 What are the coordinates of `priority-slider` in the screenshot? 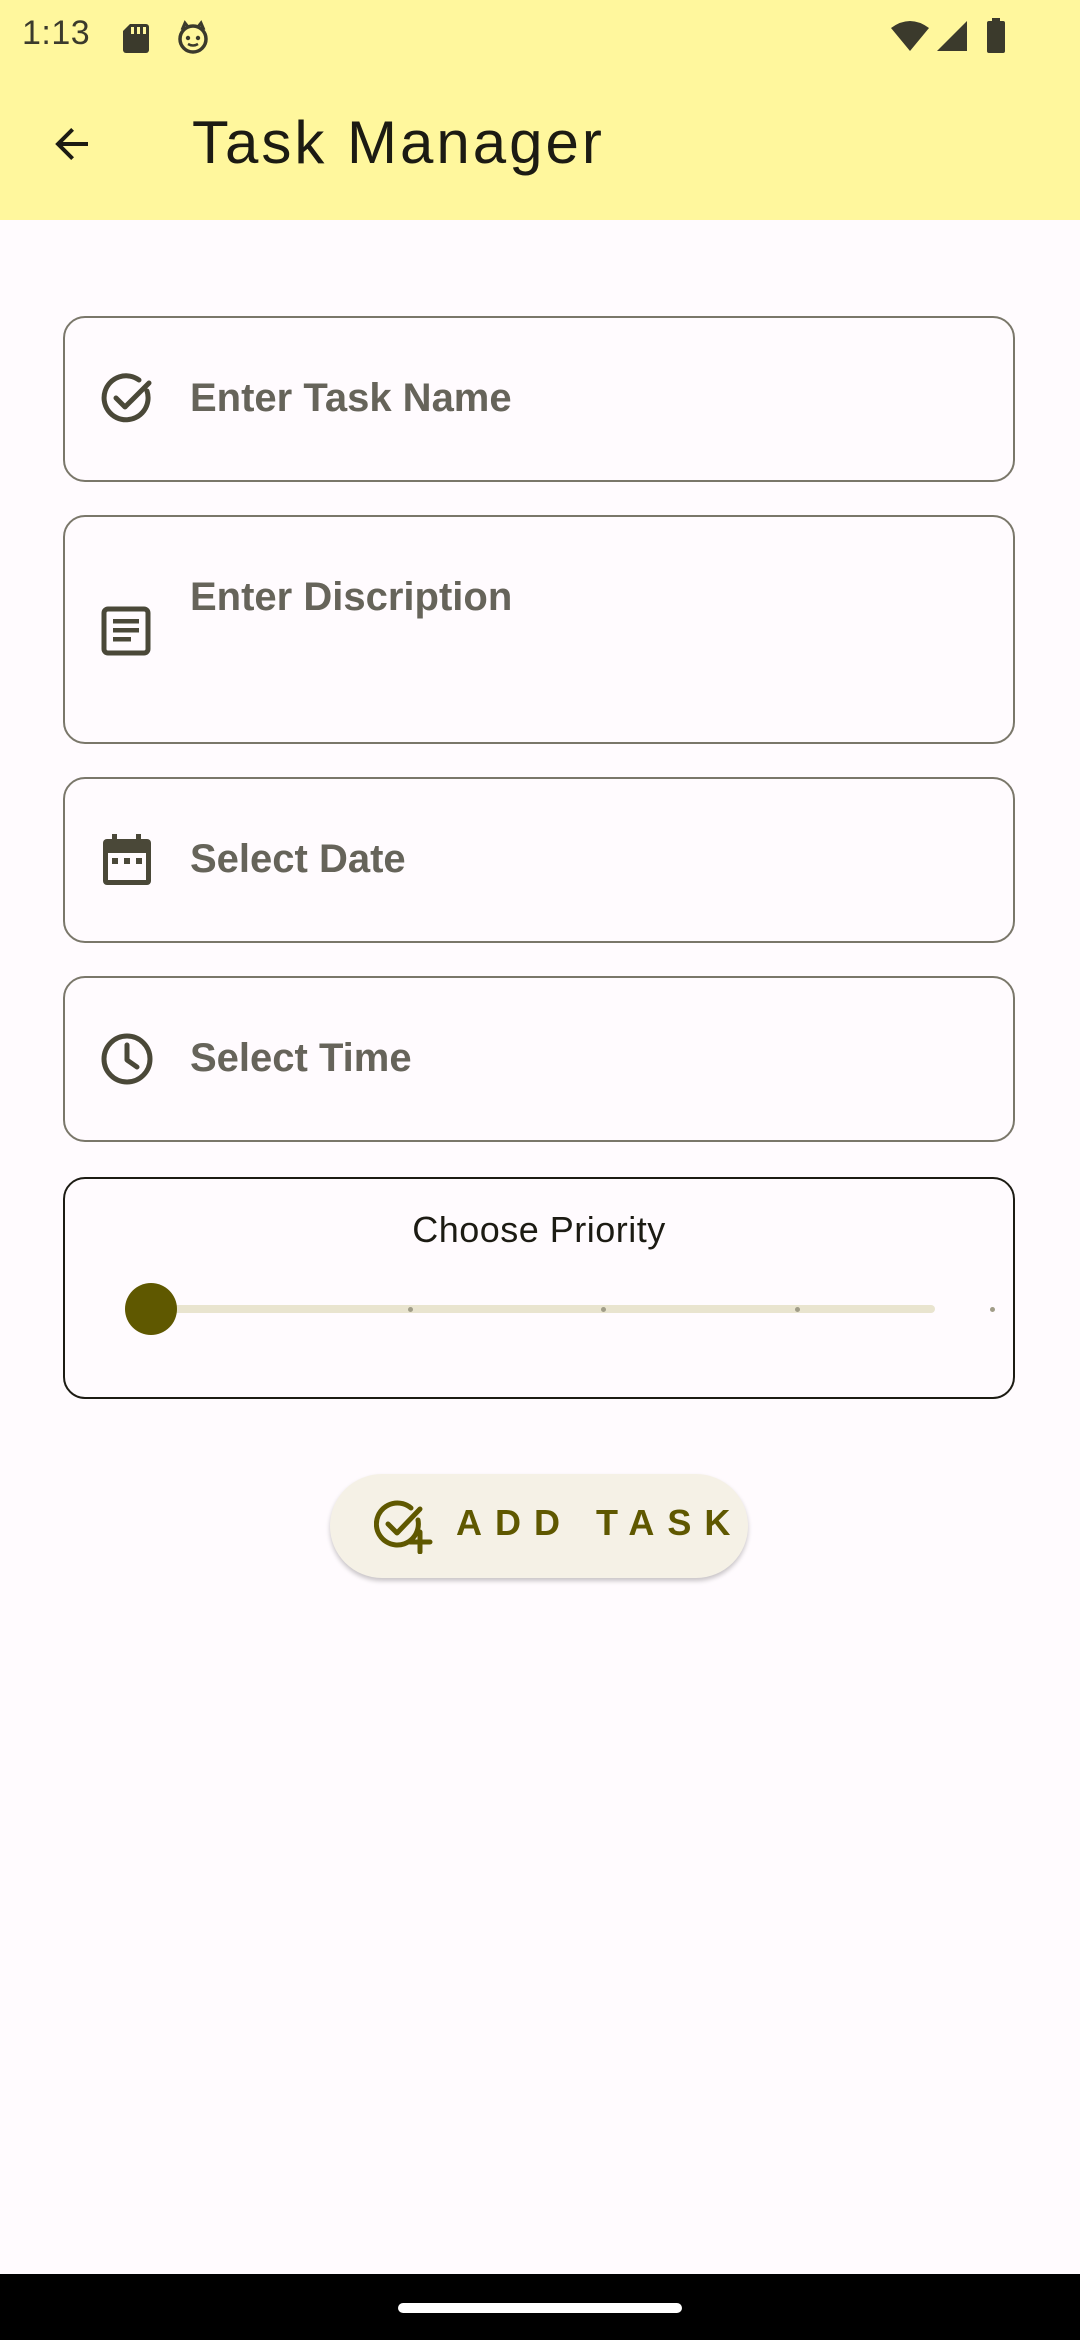 It's located at (560, 1309).